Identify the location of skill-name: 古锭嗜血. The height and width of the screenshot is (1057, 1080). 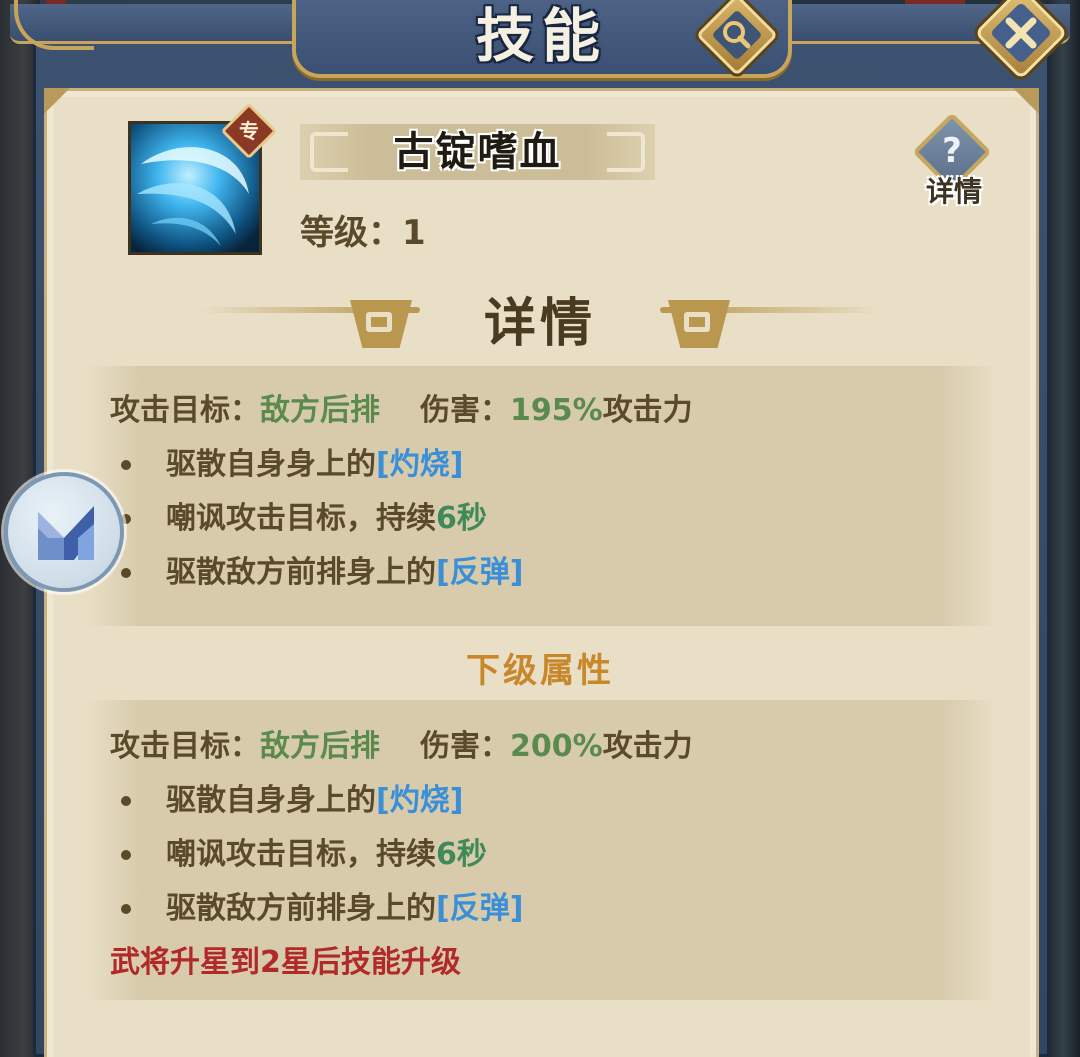
(477, 152).